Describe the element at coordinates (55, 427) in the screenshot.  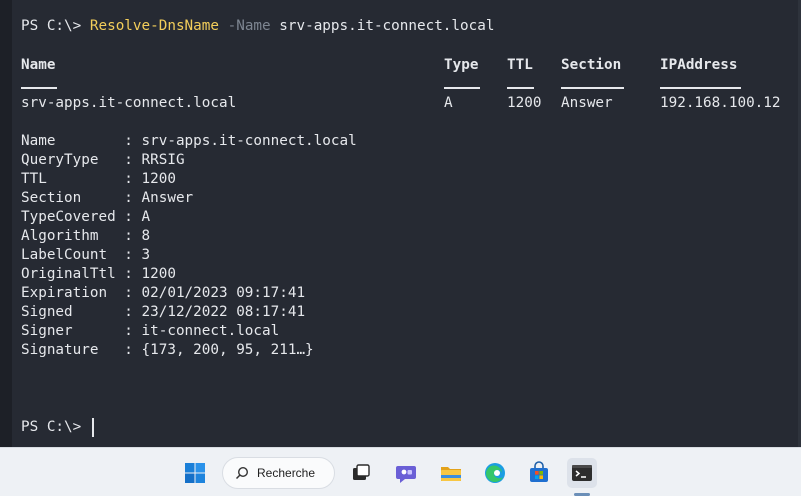
I see `final-prompt: PS C:\>` at that location.